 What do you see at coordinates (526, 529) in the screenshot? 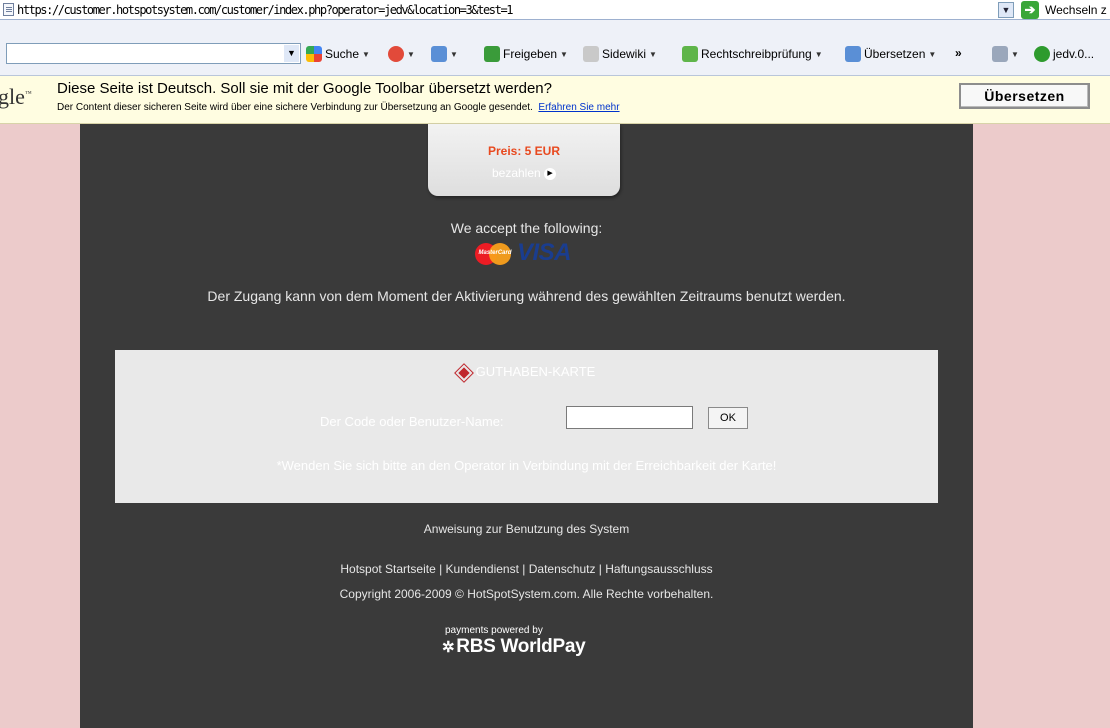
I see `instructions-link: Anweisung zur Benutzung des System` at bounding box center [526, 529].